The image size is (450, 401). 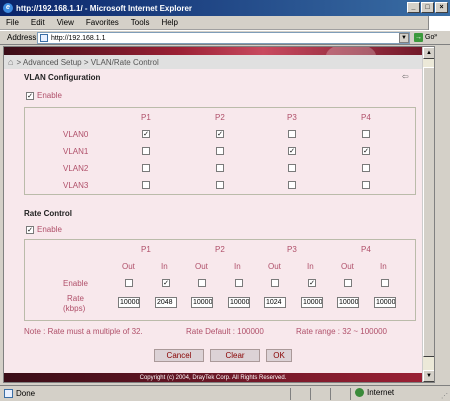 What do you see at coordinates (385, 283) in the screenshot?
I see `p4-in-enable-checkbox` at bounding box center [385, 283].